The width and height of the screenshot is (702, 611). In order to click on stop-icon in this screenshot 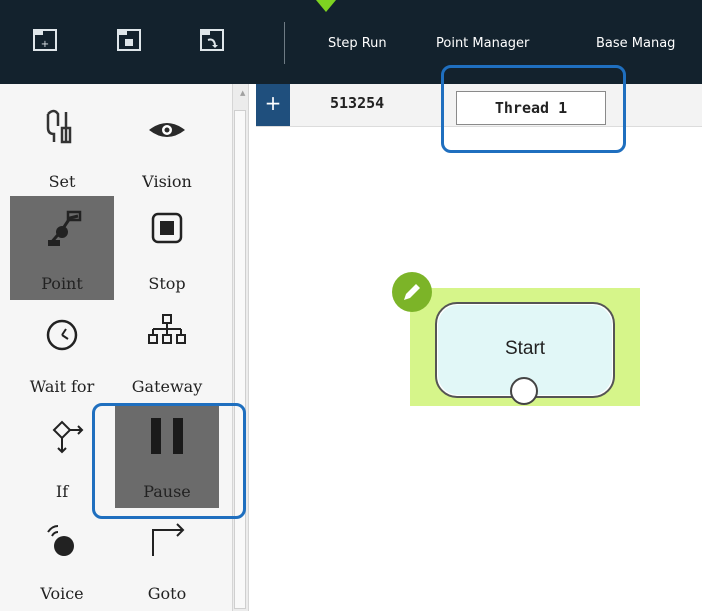, I will do `click(167, 228)`.